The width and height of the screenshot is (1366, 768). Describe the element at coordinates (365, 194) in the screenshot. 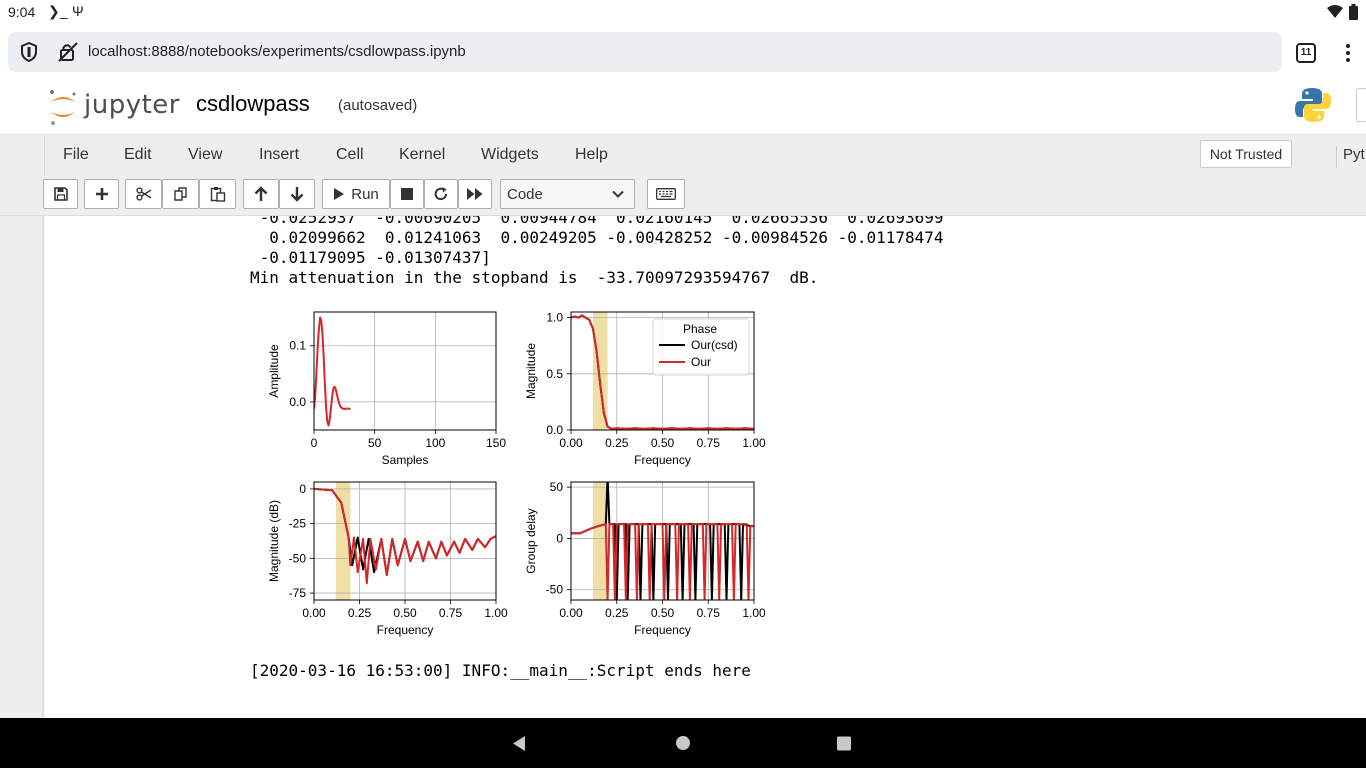

I see `run-label: Run` at that location.